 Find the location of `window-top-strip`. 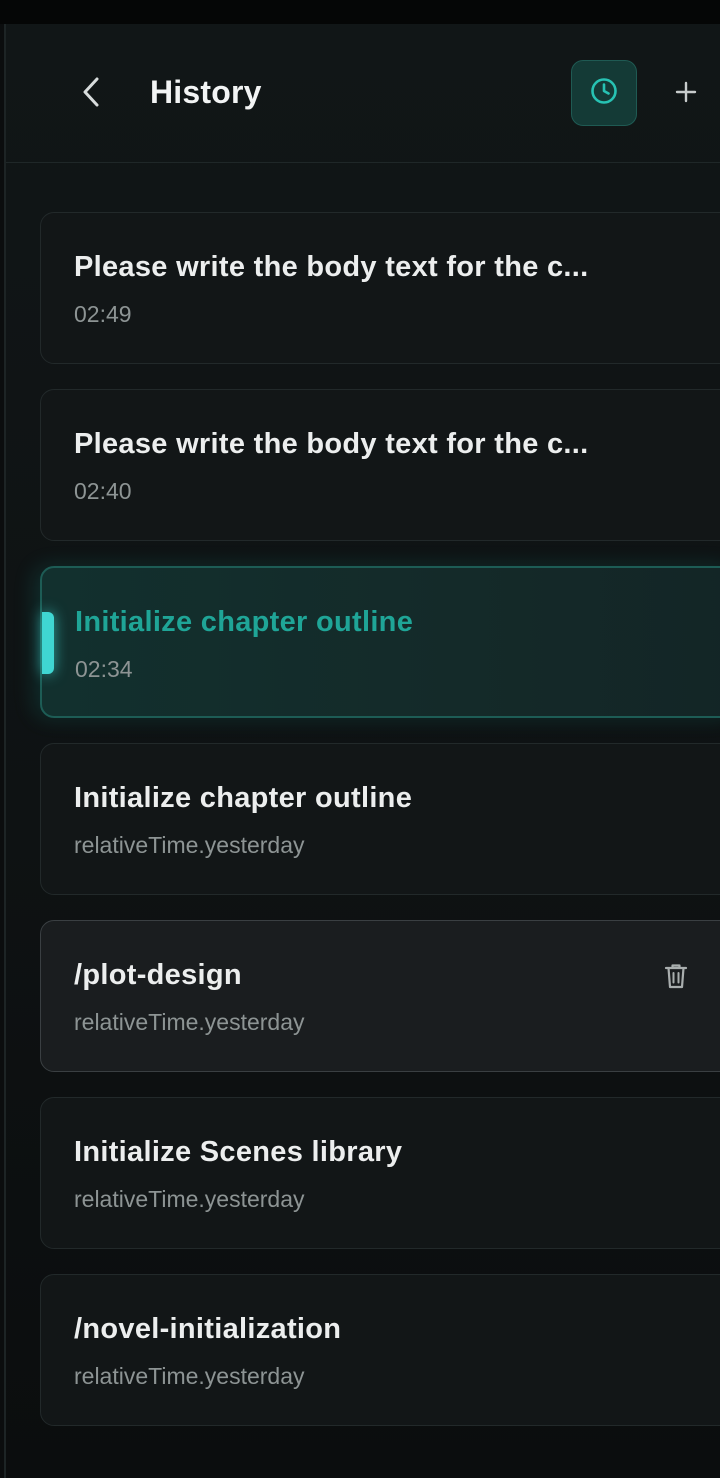

window-top-strip is located at coordinates (360, 12).